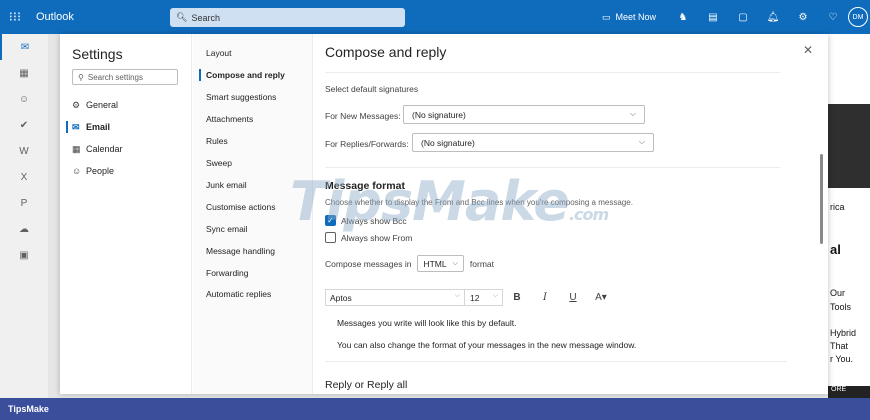 This screenshot has width=870, height=420. What do you see at coordinates (573, 297) in the screenshot?
I see `underline-button: U` at bounding box center [573, 297].